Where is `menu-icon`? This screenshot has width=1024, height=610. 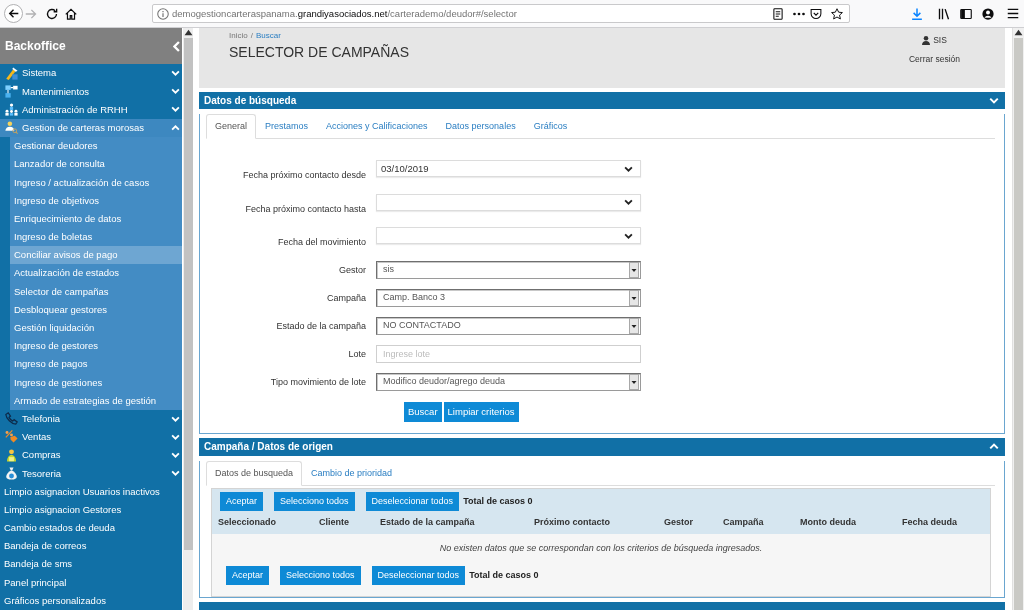
menu-icon is located at coordinates (1013, 13).